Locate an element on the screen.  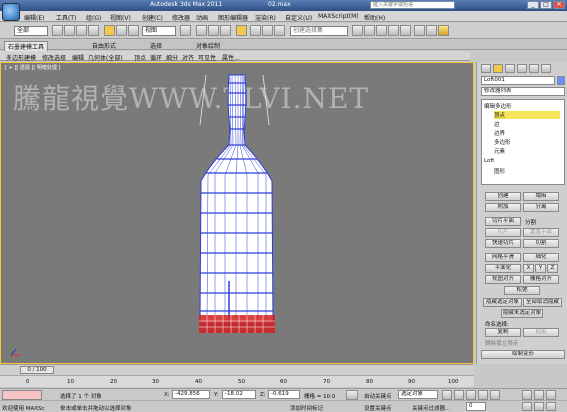
track-bar: 0 10 20 30 40 50 60 70 80 90 100 is located at coordinates (237, 381).